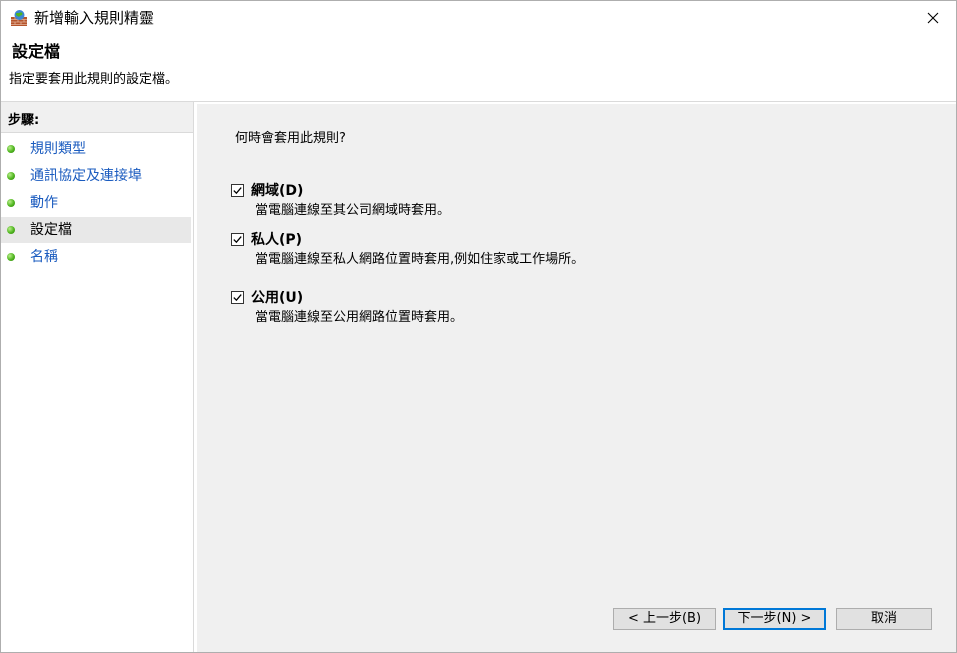  I want to click on cancel-button: 取消, so click(884, 619).